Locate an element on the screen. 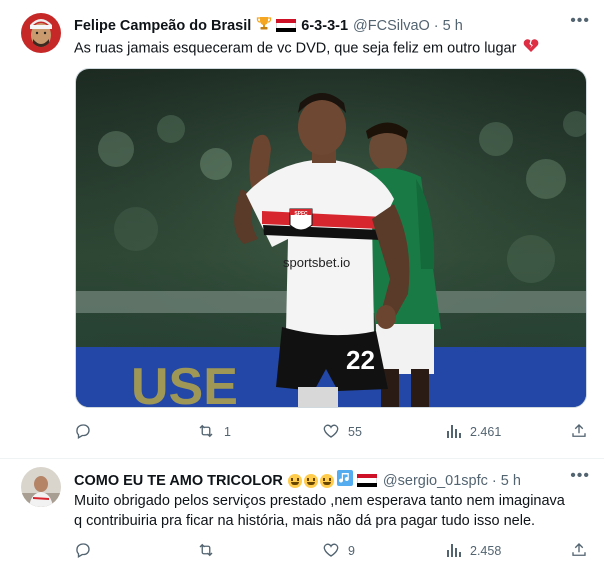 The height and width of the screenshot is (562, 604). like-button: 9 is located at coordinates (338, 551).